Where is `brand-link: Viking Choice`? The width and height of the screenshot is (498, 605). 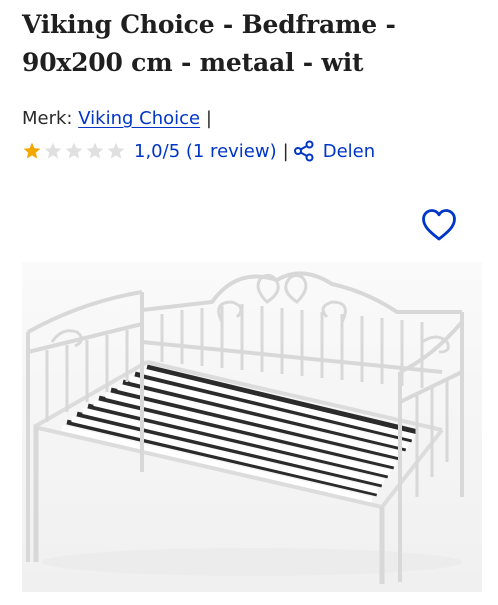
brand-link: Viking Choice is located at coordinates (139, 118).